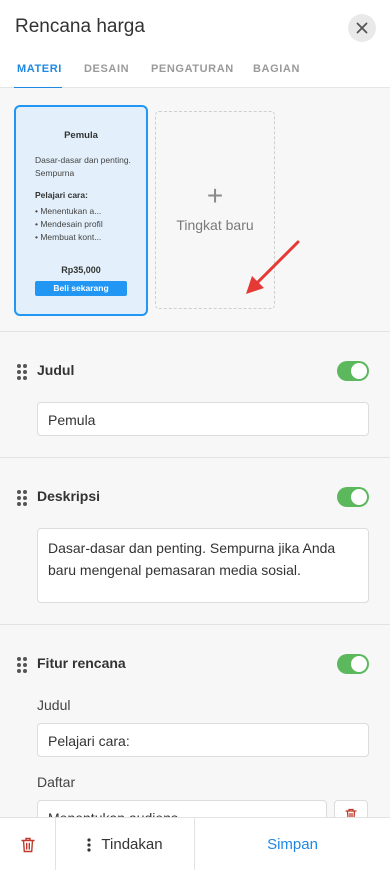 This screenshot has height=870, width=390. I want to click on tab-bagian: BAGIAN, so click(276, 69).